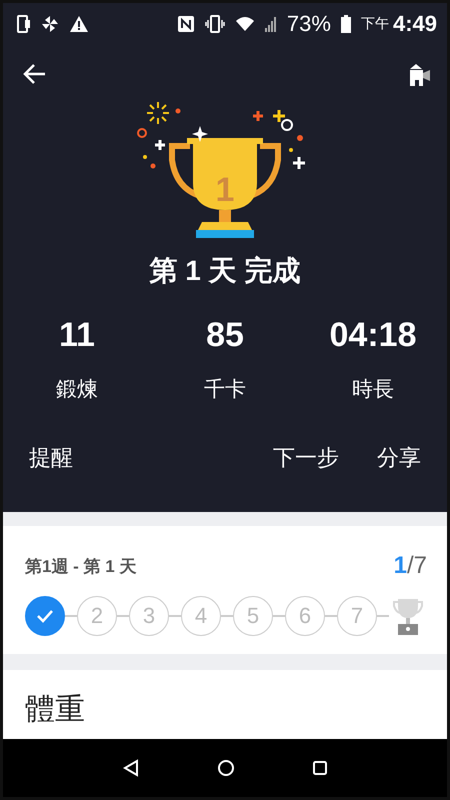 The width and height of the screenshot is (450, 800). Describe the element at coordinates (306, 458) in the screenshot. I see `action-button: 下一步` at that location.